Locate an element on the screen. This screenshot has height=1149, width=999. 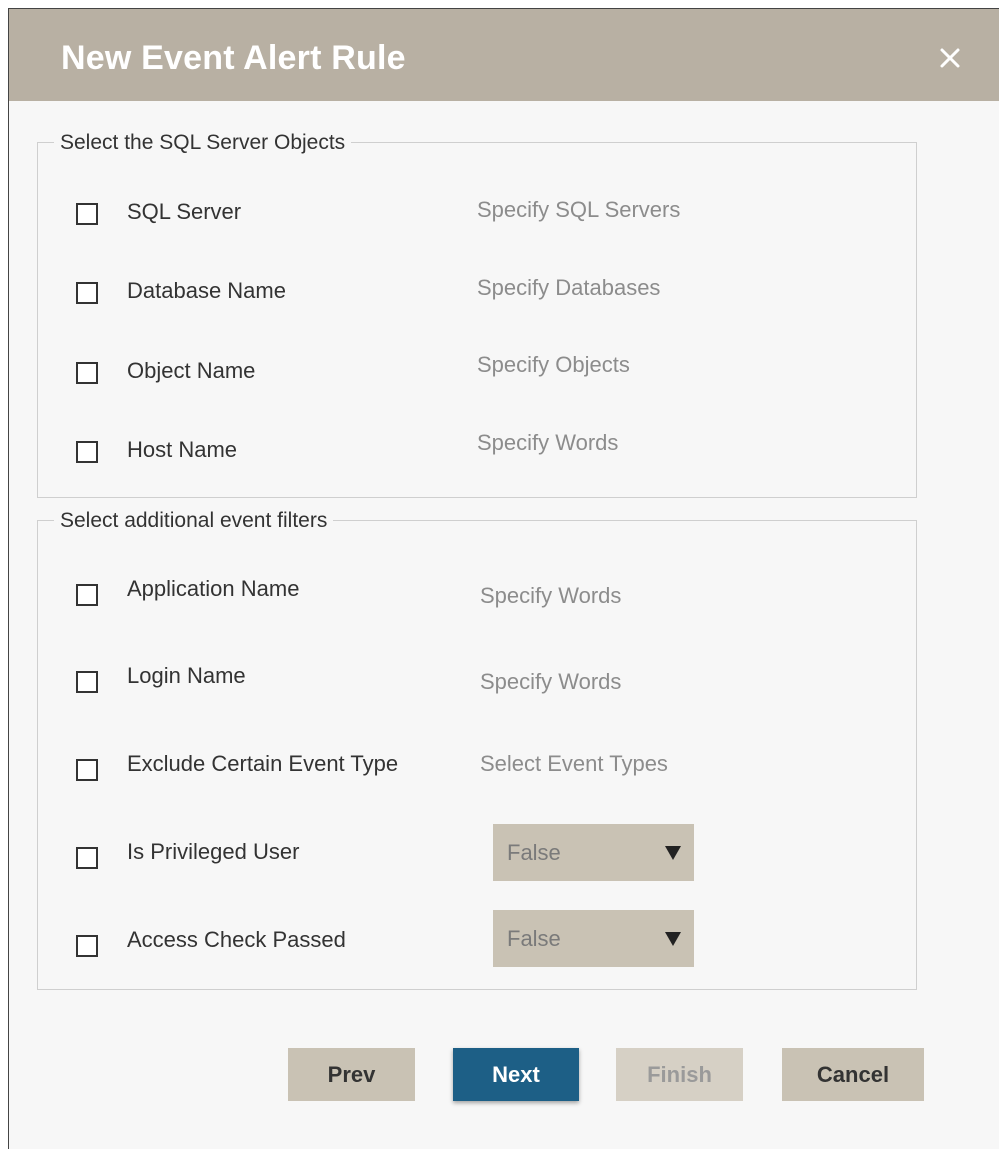
object-name-label: Object Name is located at coordinates (191, 370).